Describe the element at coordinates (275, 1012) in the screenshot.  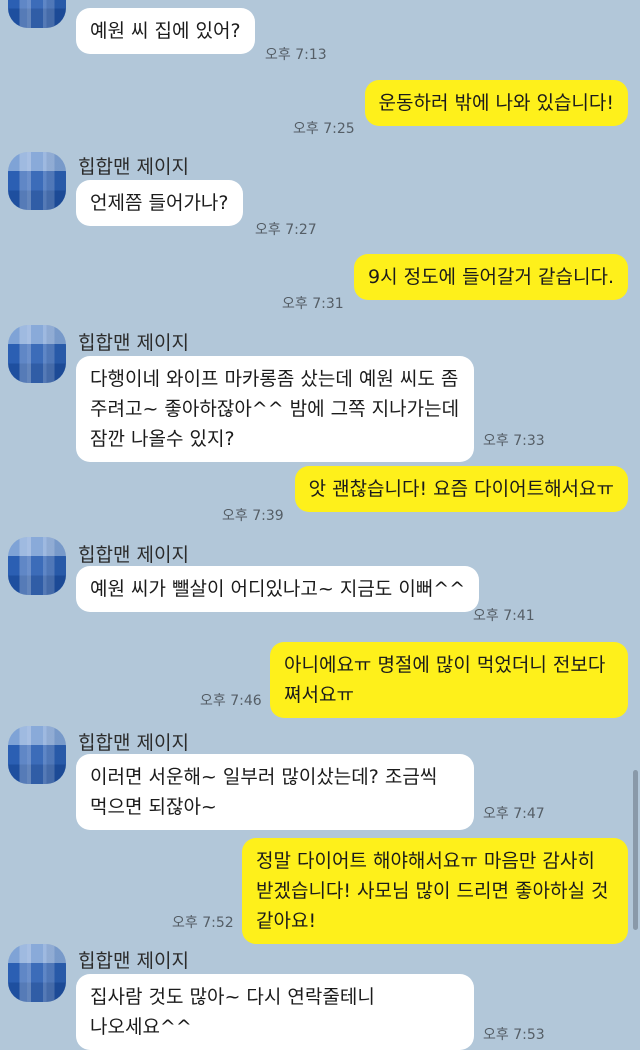
I see `incoming-message: 집사람 것도 많아~ 다시 연락줄테니 나오세요^^` at that location.